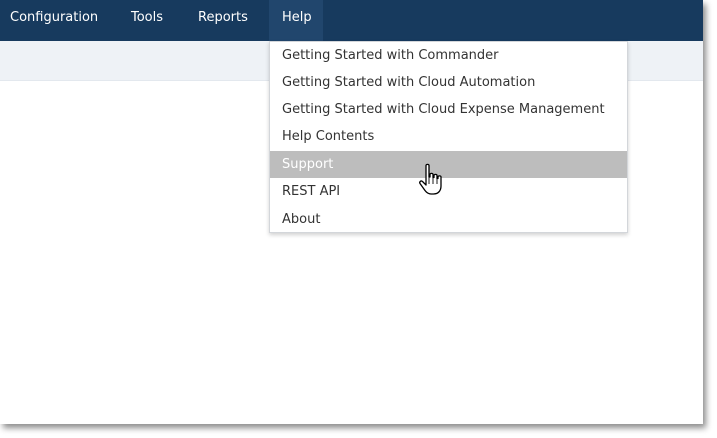 Image resolution: width=717 pixels, height=438 pixels. Describe the element at coordinates (296, 20) in the screenshot. I see `nav-help: Help` at that location.